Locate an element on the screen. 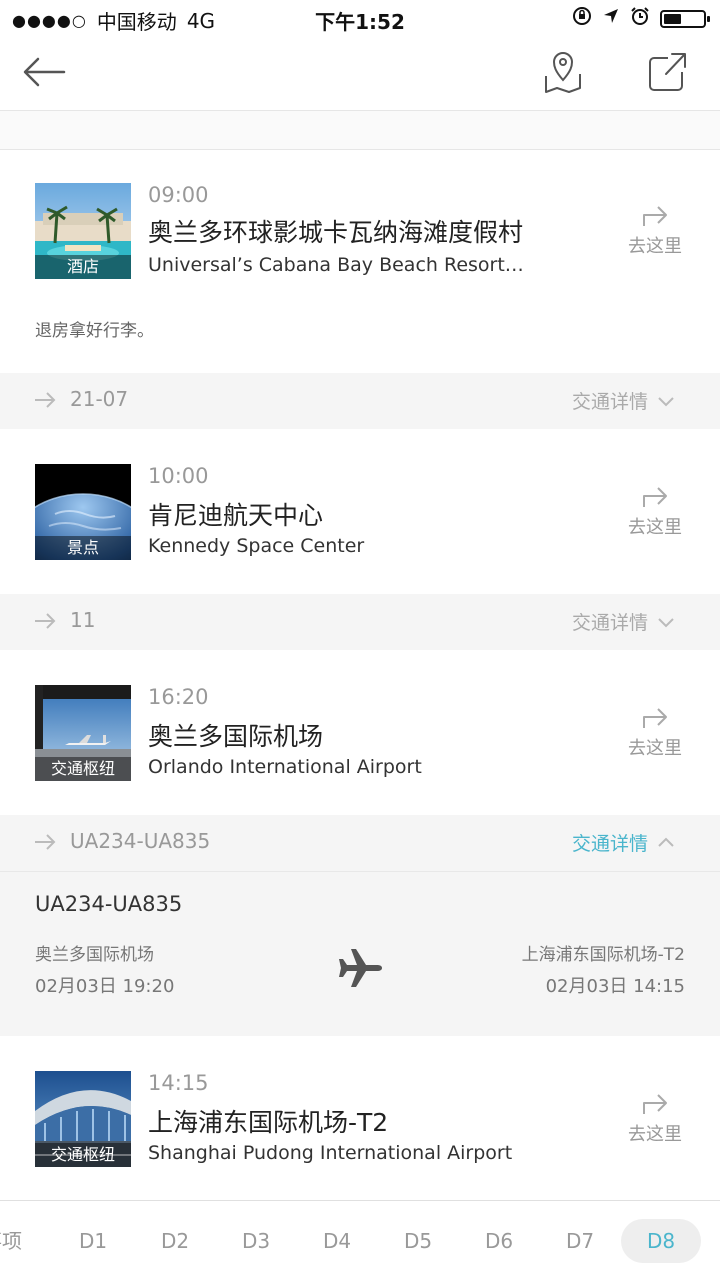  tab-d3: D3 is located at coordinates (256, 1241).